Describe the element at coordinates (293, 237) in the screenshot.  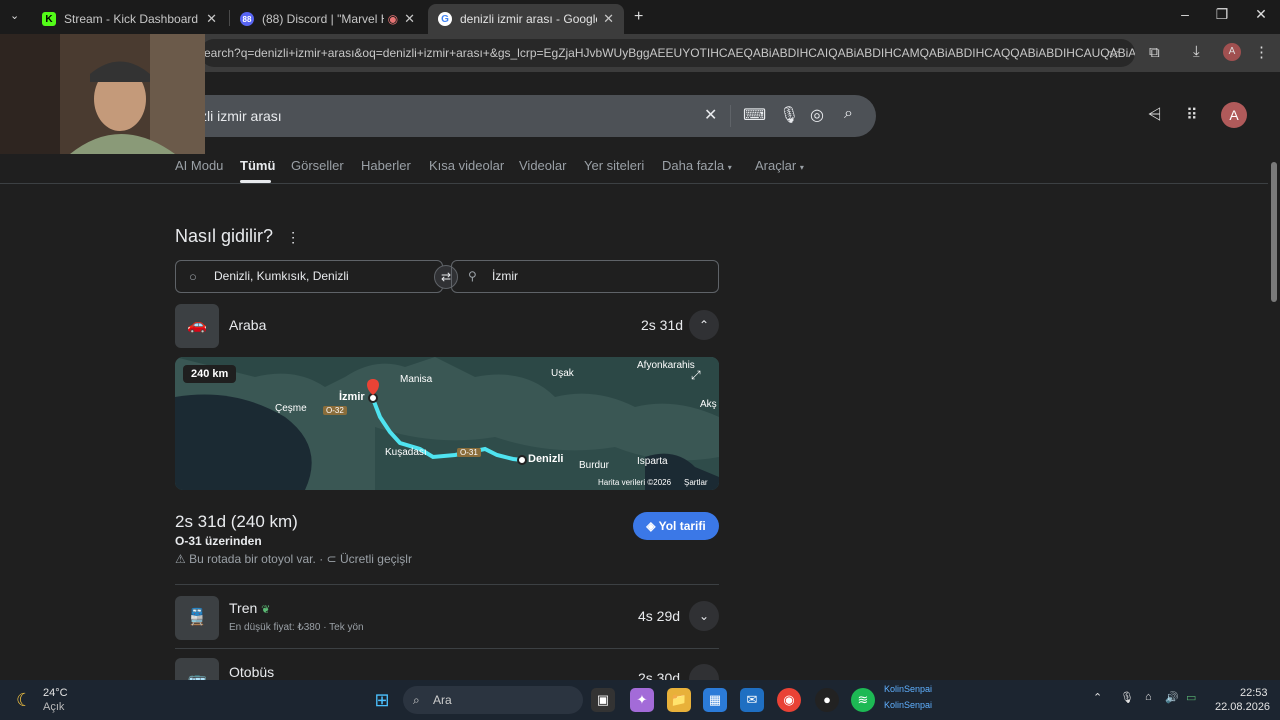
I see `more-options-icon: ⋮` at that location.